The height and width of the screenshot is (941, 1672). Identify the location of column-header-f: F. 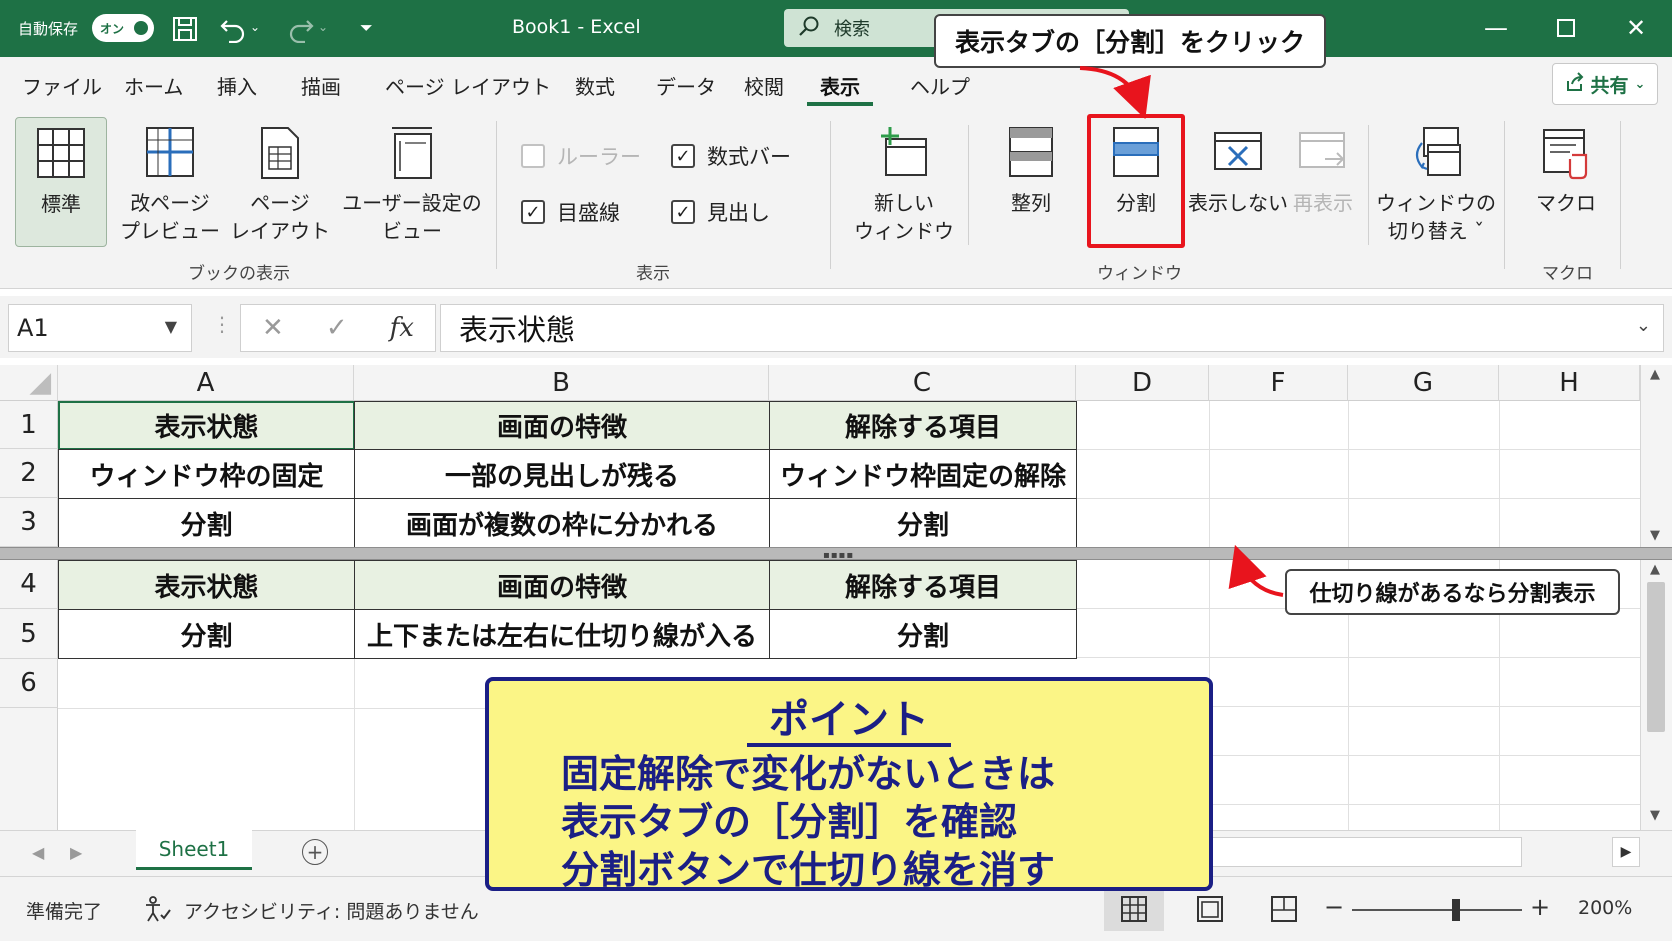
(1278, 383).